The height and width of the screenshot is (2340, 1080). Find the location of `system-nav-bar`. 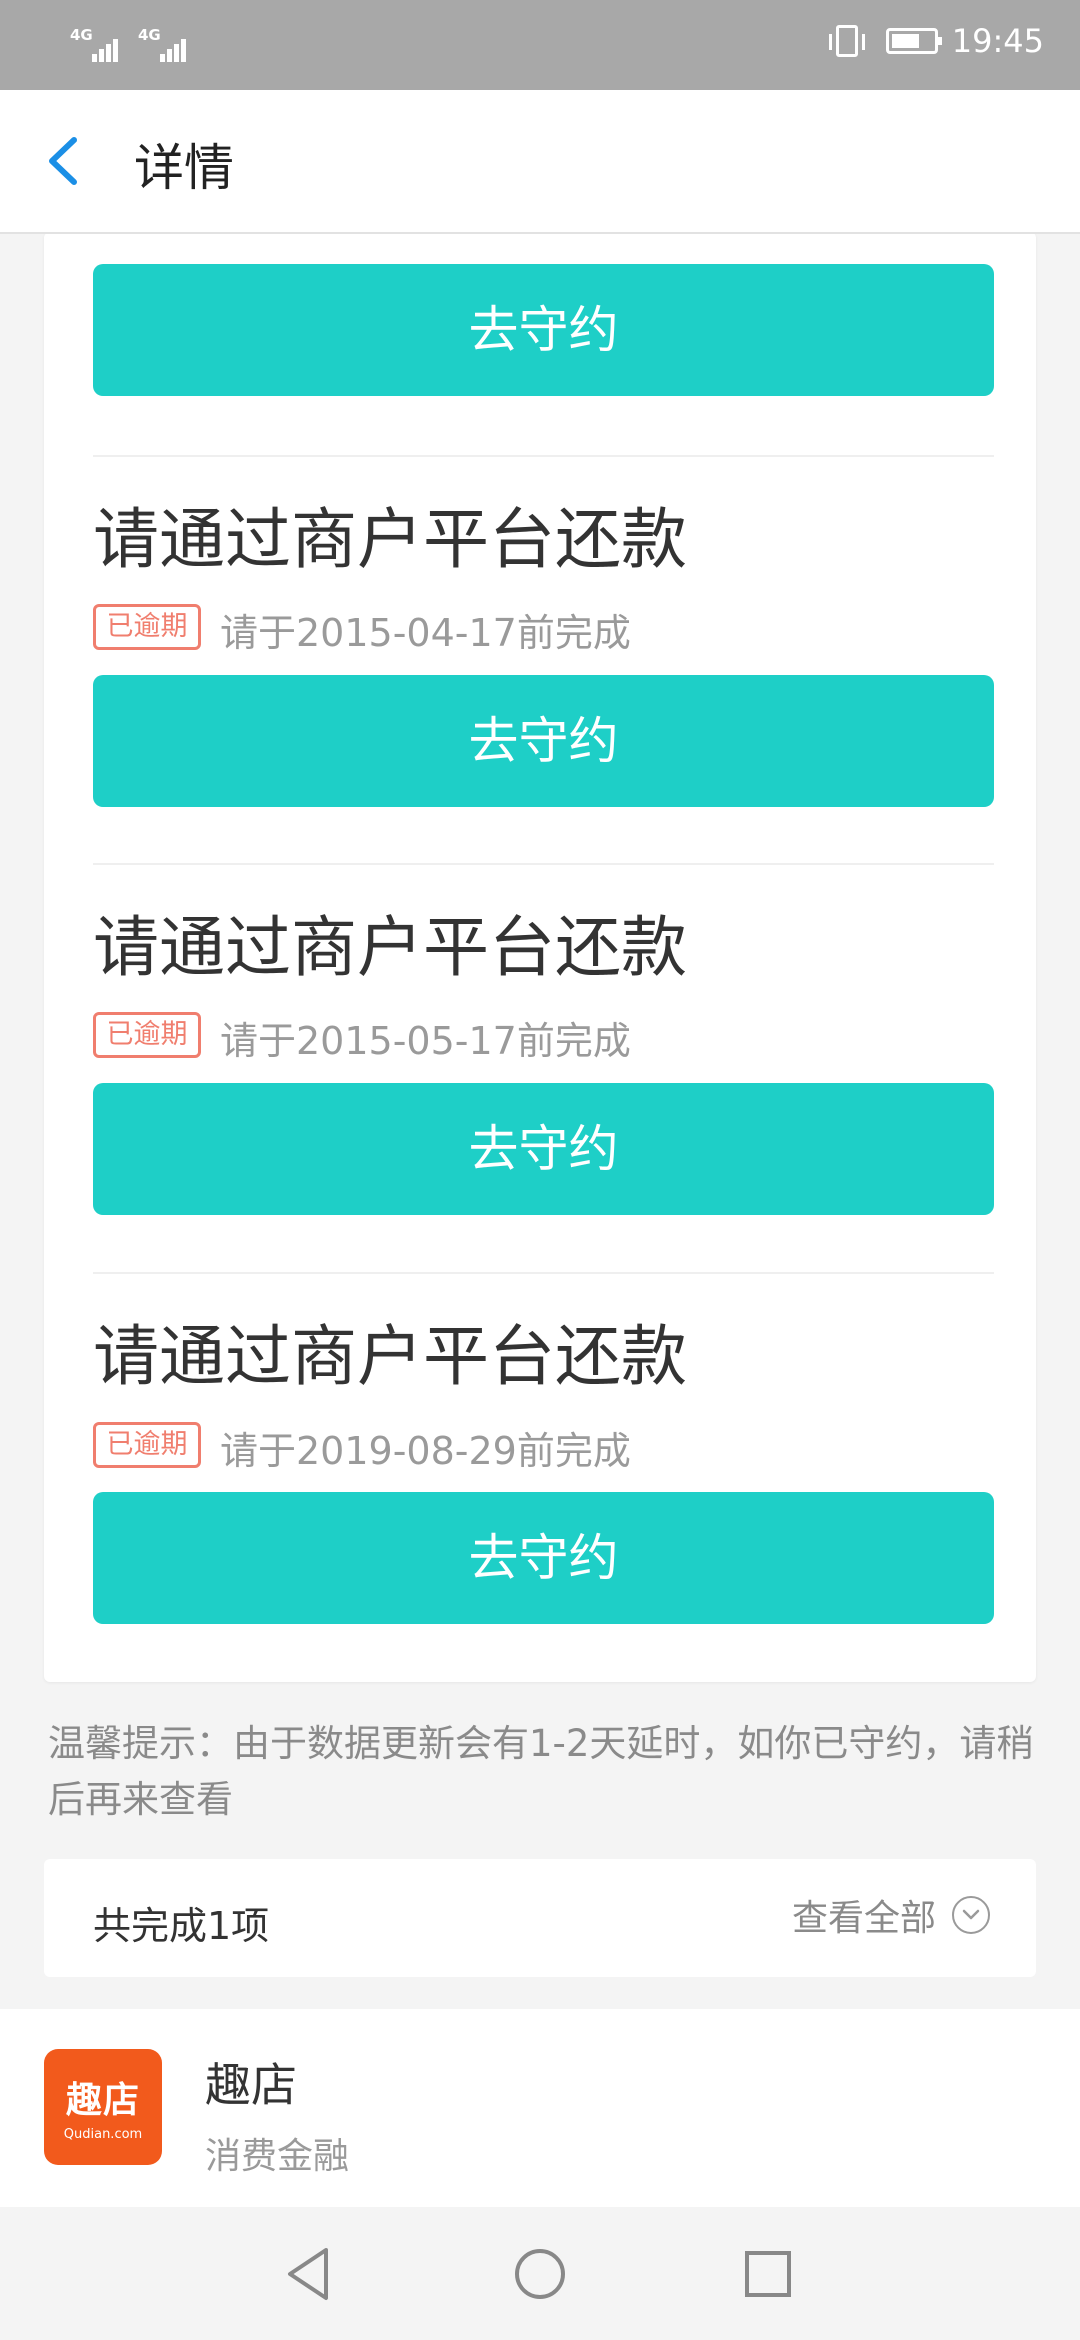

system-nav-bar is located at coordinates (540, 2274).